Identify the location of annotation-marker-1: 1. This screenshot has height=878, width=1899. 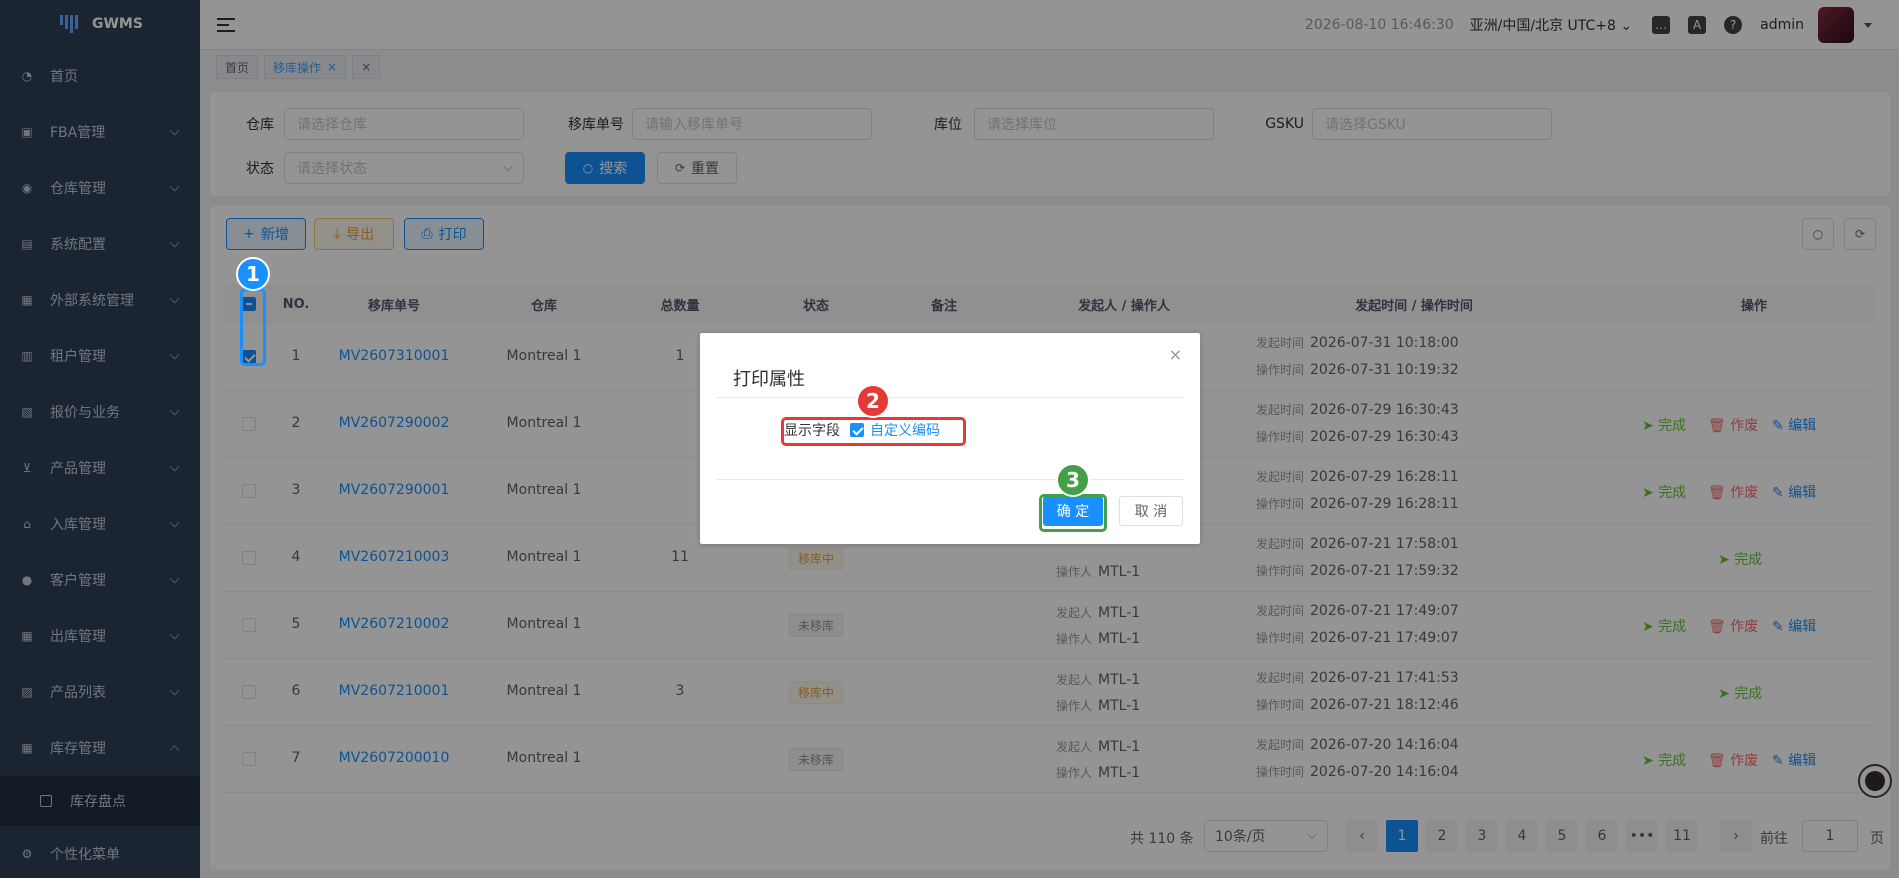
(253, 274).